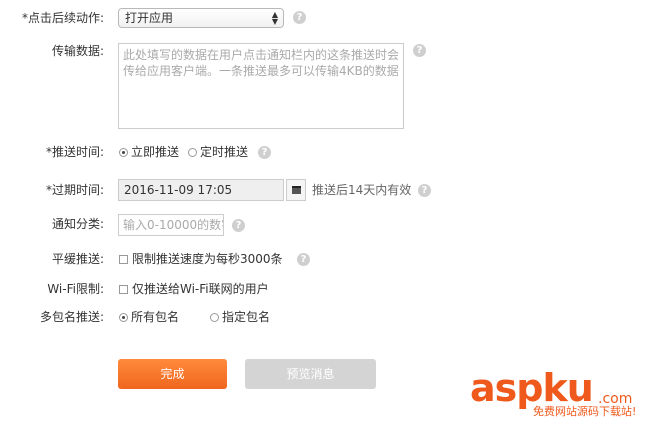  Describe the element at coordinates (192, 152) in the screenshot. I see `push-scheduled-radio` at that location.